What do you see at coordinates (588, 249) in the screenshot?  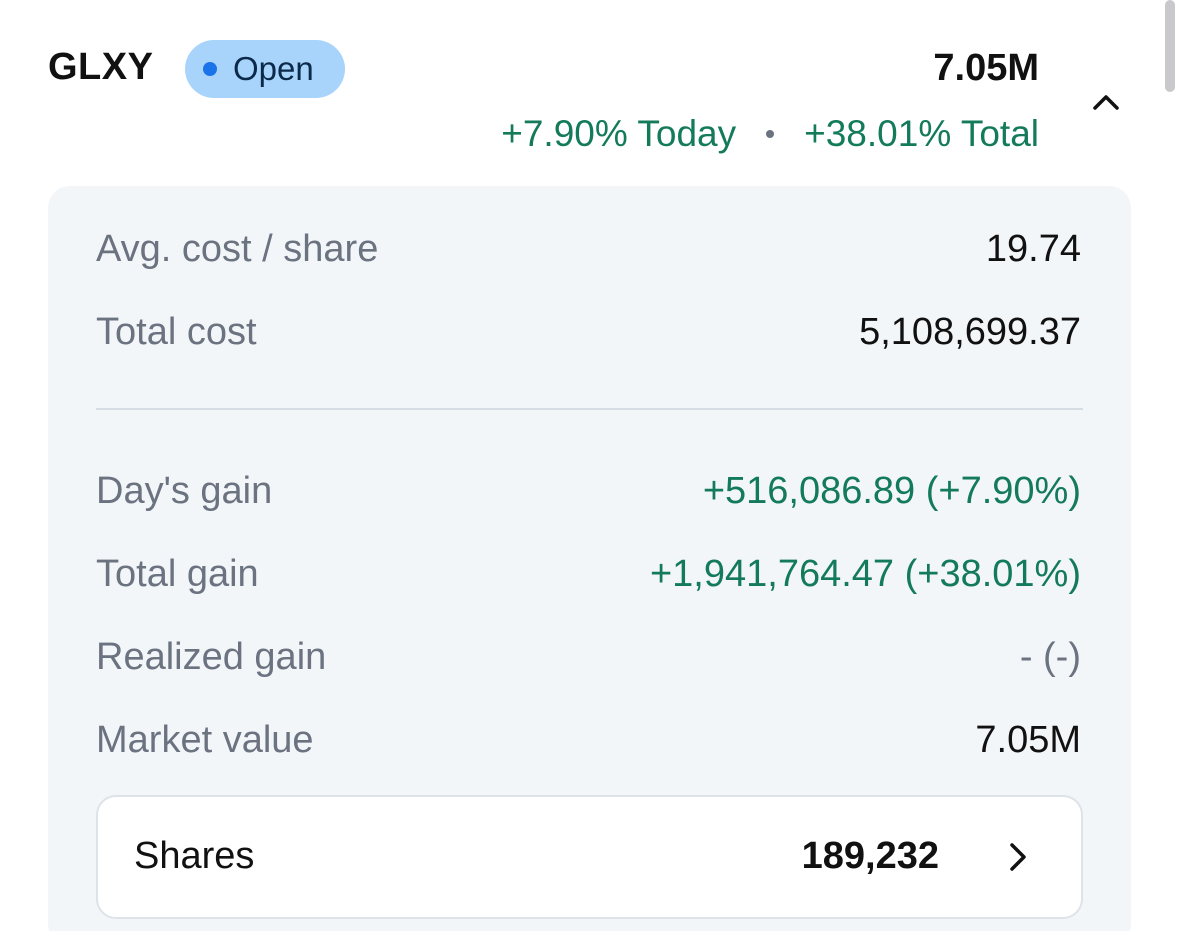 I see `avg-cost-row: Avg. cost / share 19.74` at bounding box center [588, 249].